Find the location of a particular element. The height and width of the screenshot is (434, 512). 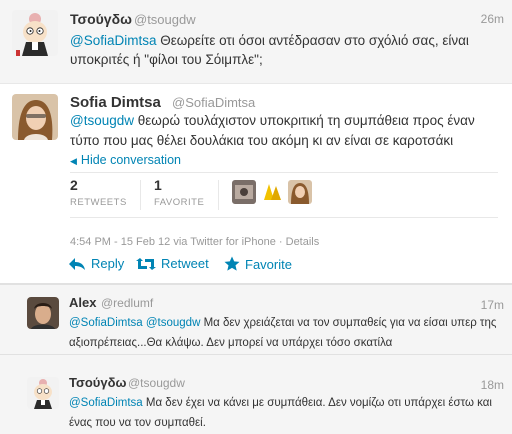

favoriter-avatar is located at coordinates (300, 192).